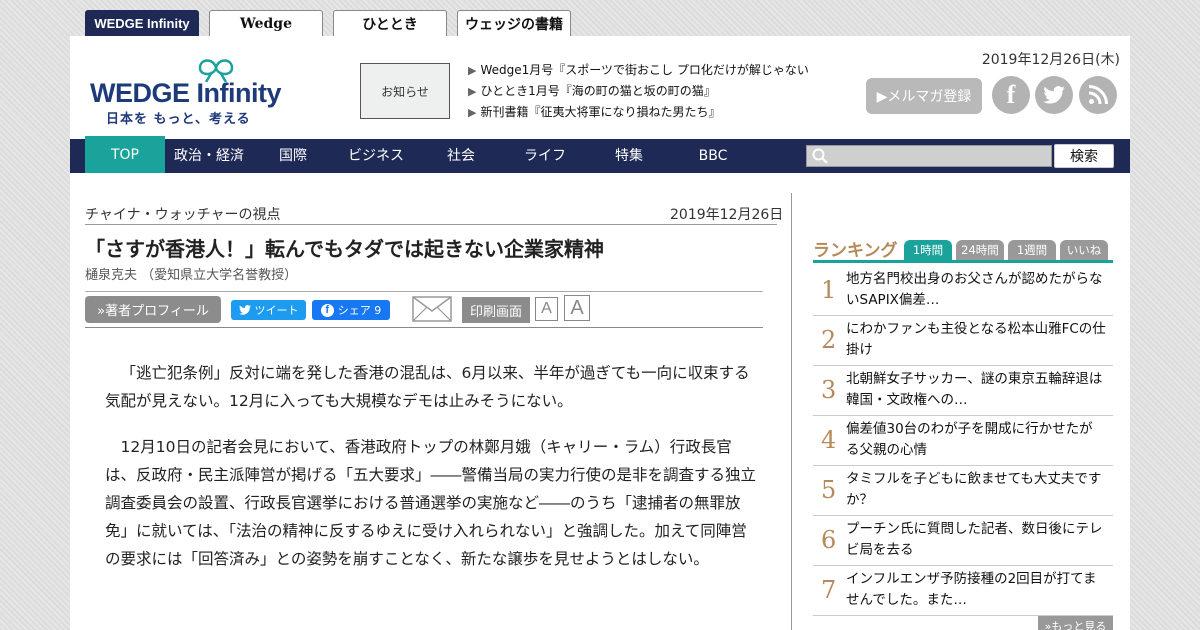  I want to click on ranking-item: 4 偏差値30台のわが子を開成に行かせたがる父親の心情, so click(963, 441).